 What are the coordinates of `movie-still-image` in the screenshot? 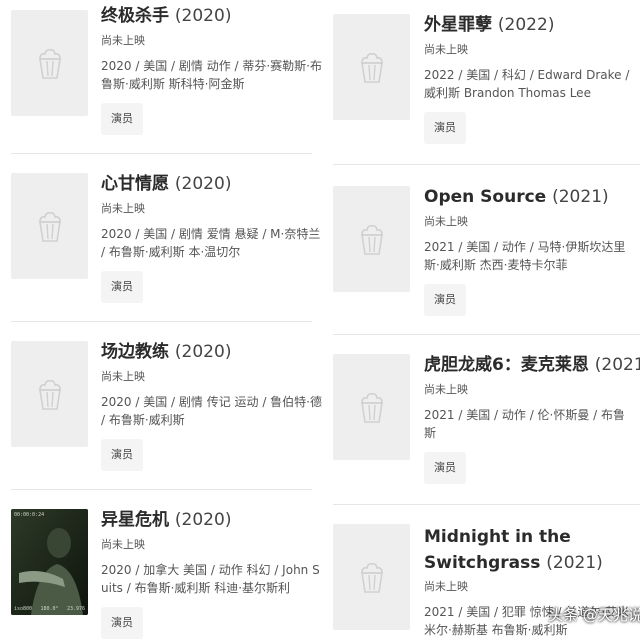 It's located at (49, 562).